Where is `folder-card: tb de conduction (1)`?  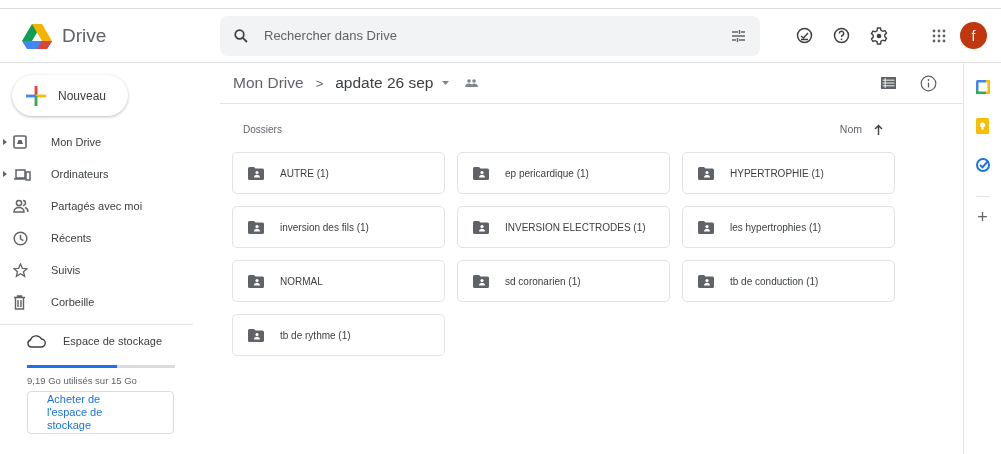
folder-card: tb de conduction (1) is located at coordinates (788, 281).